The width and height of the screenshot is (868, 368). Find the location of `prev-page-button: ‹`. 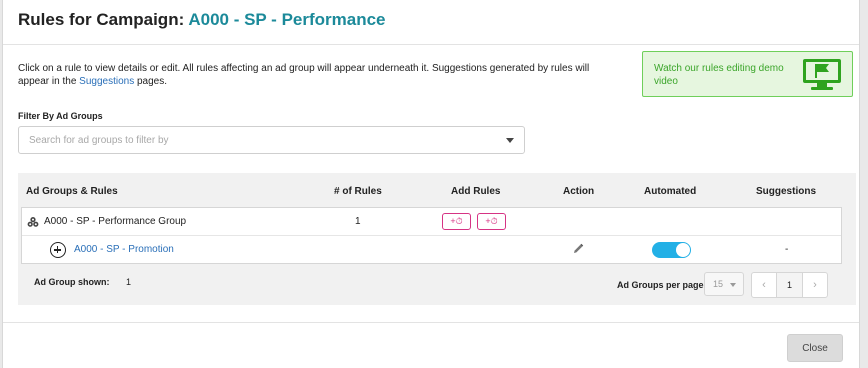

prev-page-button: ‹ is located at coordinates (764, 285).